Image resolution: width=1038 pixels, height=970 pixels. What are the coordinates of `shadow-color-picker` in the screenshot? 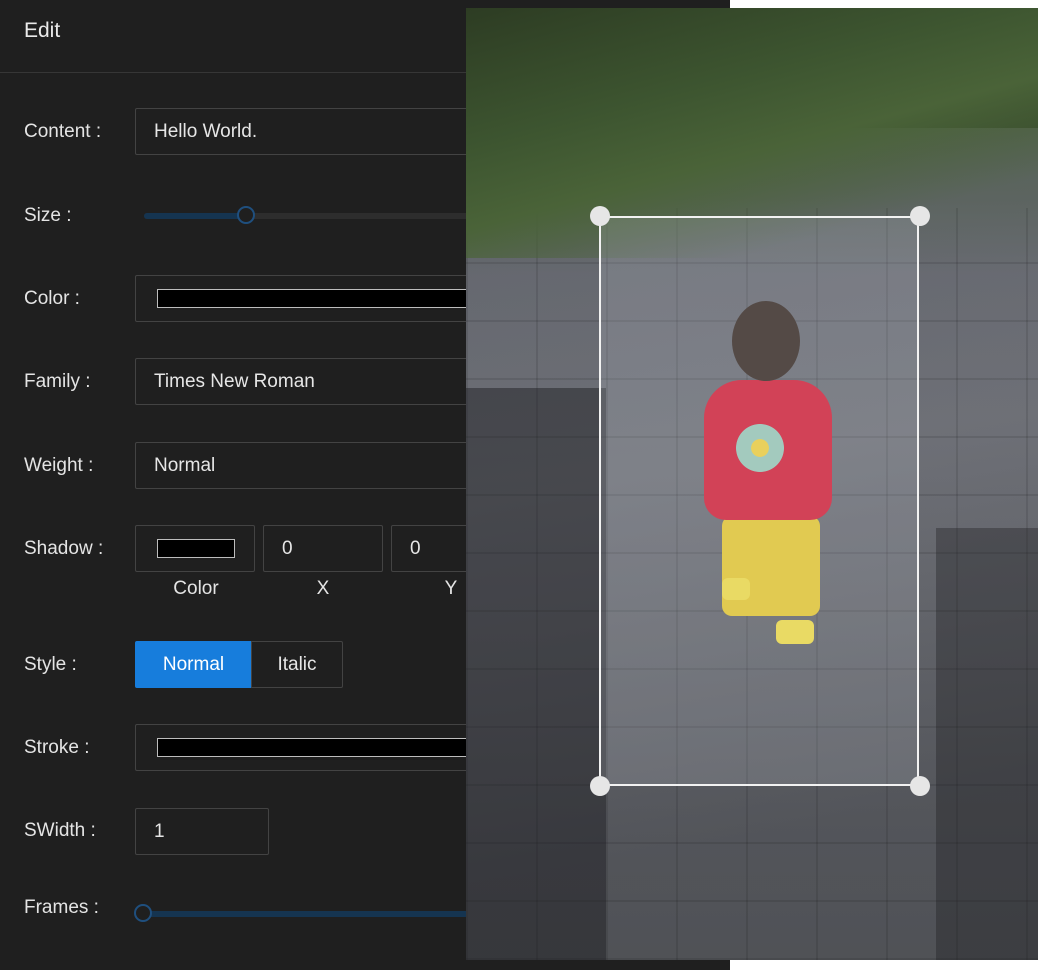 It's located at (195, 548).